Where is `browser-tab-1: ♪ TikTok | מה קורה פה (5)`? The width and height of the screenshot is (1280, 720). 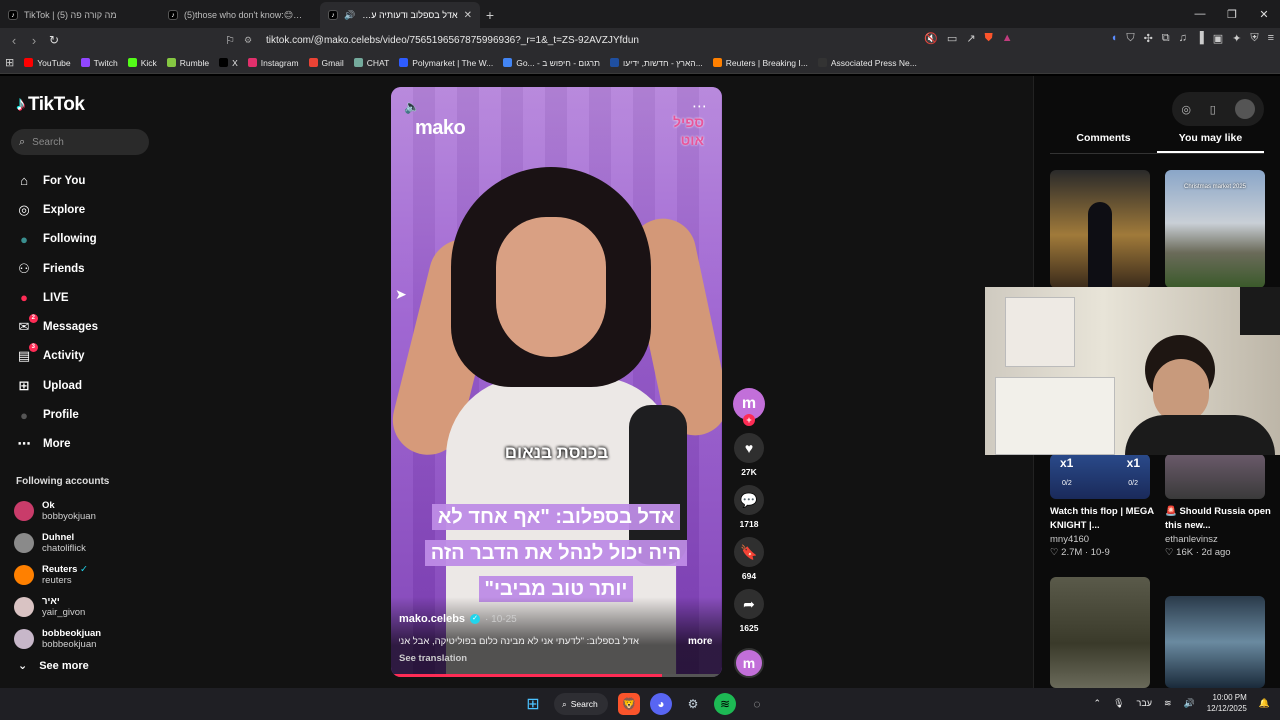 browser-tab-1: ♪ TikTok | מה קורה פה (5) is located at coordinates (80, 15).